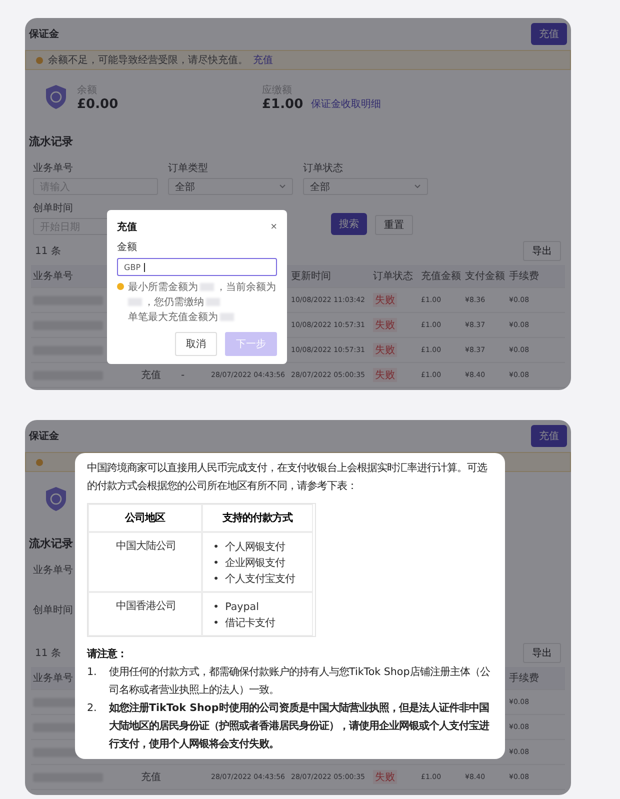 This screenshot has height=799, width=620. I want to click on stat-amount: £1.00, so click(283, 104).